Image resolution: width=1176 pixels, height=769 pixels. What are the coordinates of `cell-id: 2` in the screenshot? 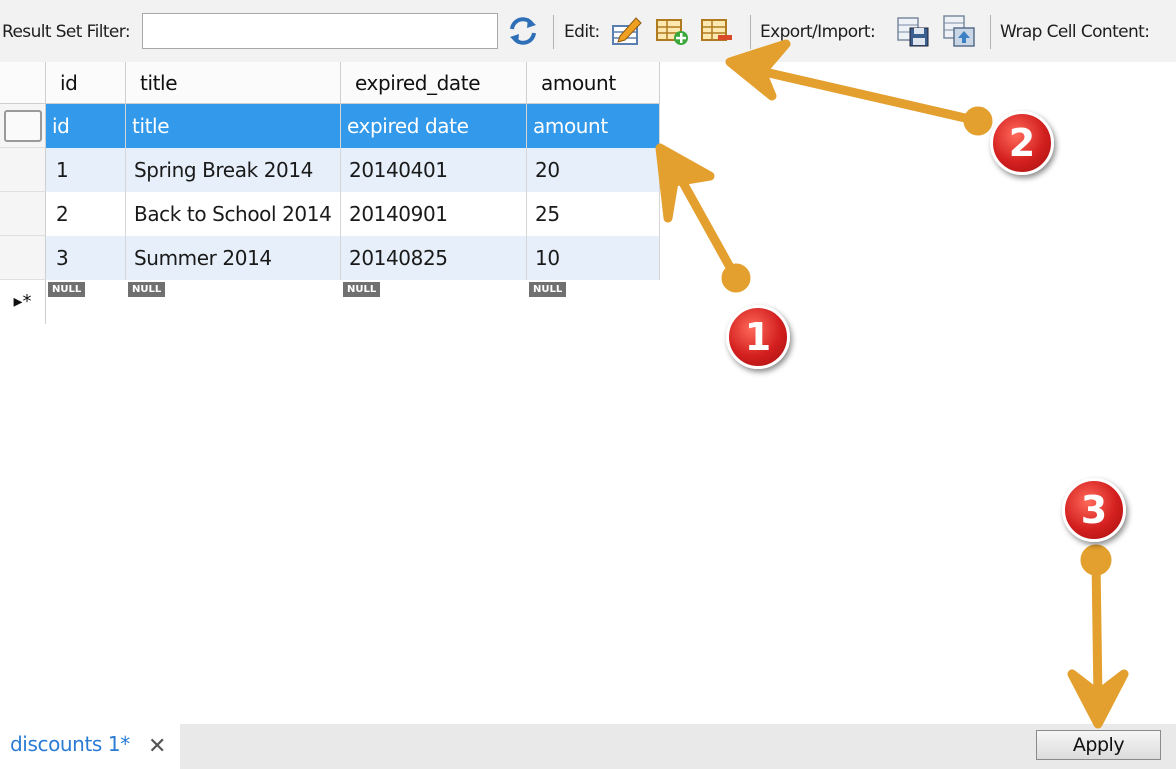 It's located at (86, 214).